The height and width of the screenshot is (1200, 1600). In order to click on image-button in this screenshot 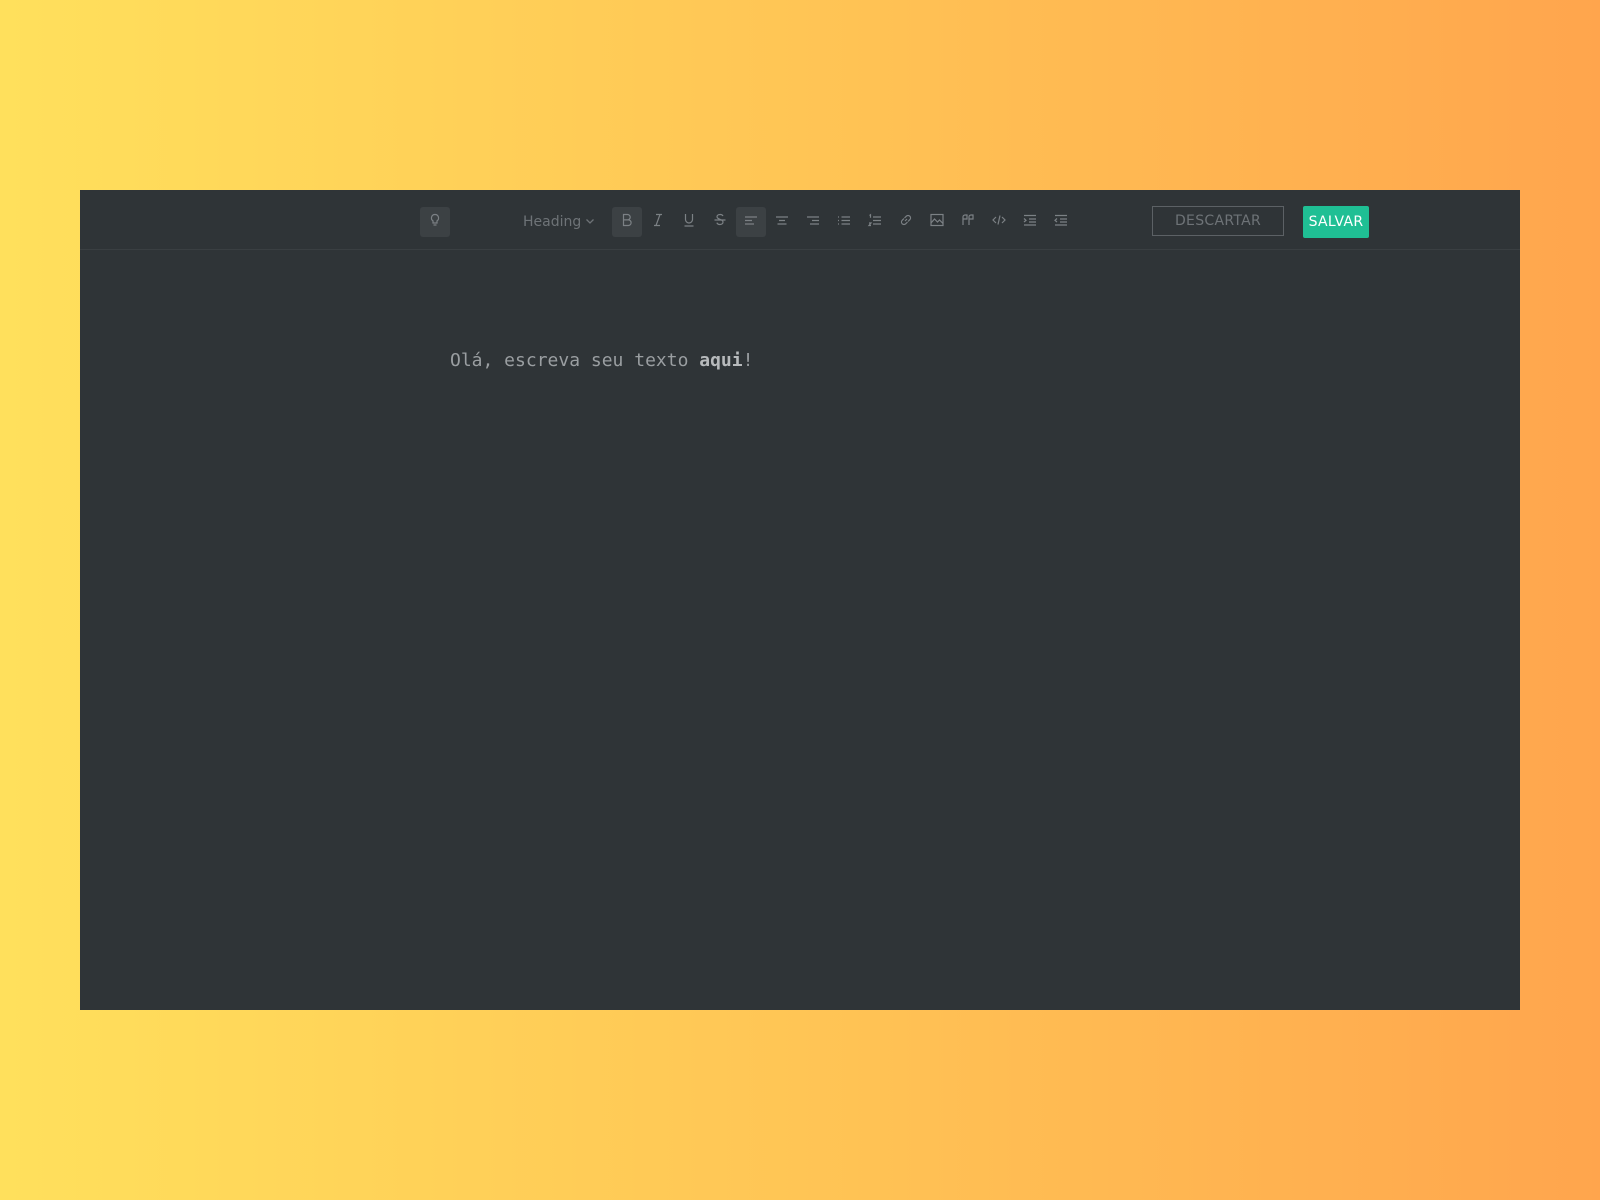, I will do `click(937, 222)`.